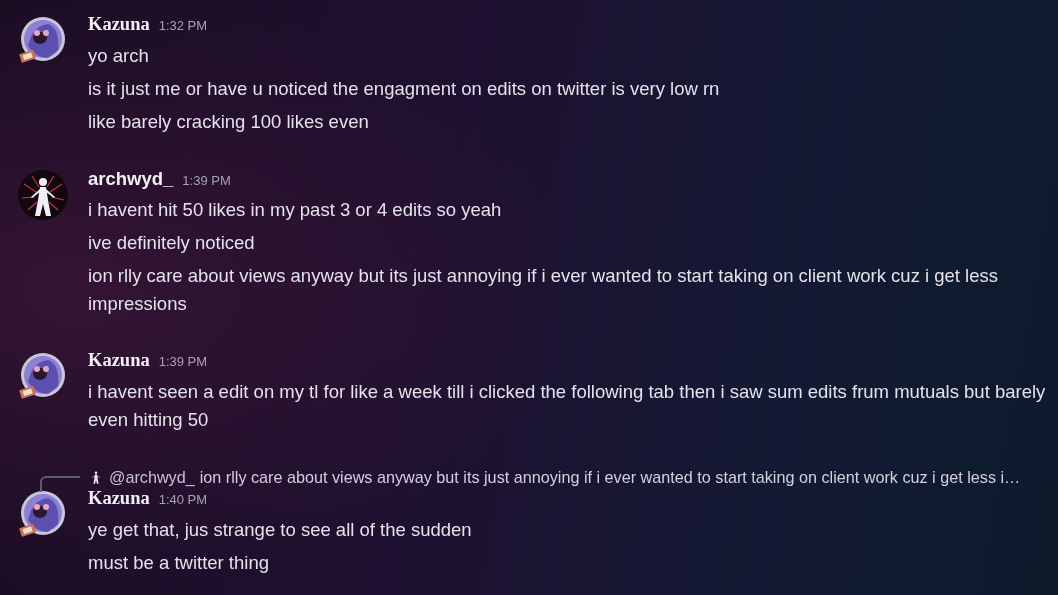 This screenshot has width=1058, height=595. Describe the element at coordinates (404, 89) in the screenshot. I see `message-text: is it just me or have u noticed the engagment on edits on twitter is very low rn` at that location.